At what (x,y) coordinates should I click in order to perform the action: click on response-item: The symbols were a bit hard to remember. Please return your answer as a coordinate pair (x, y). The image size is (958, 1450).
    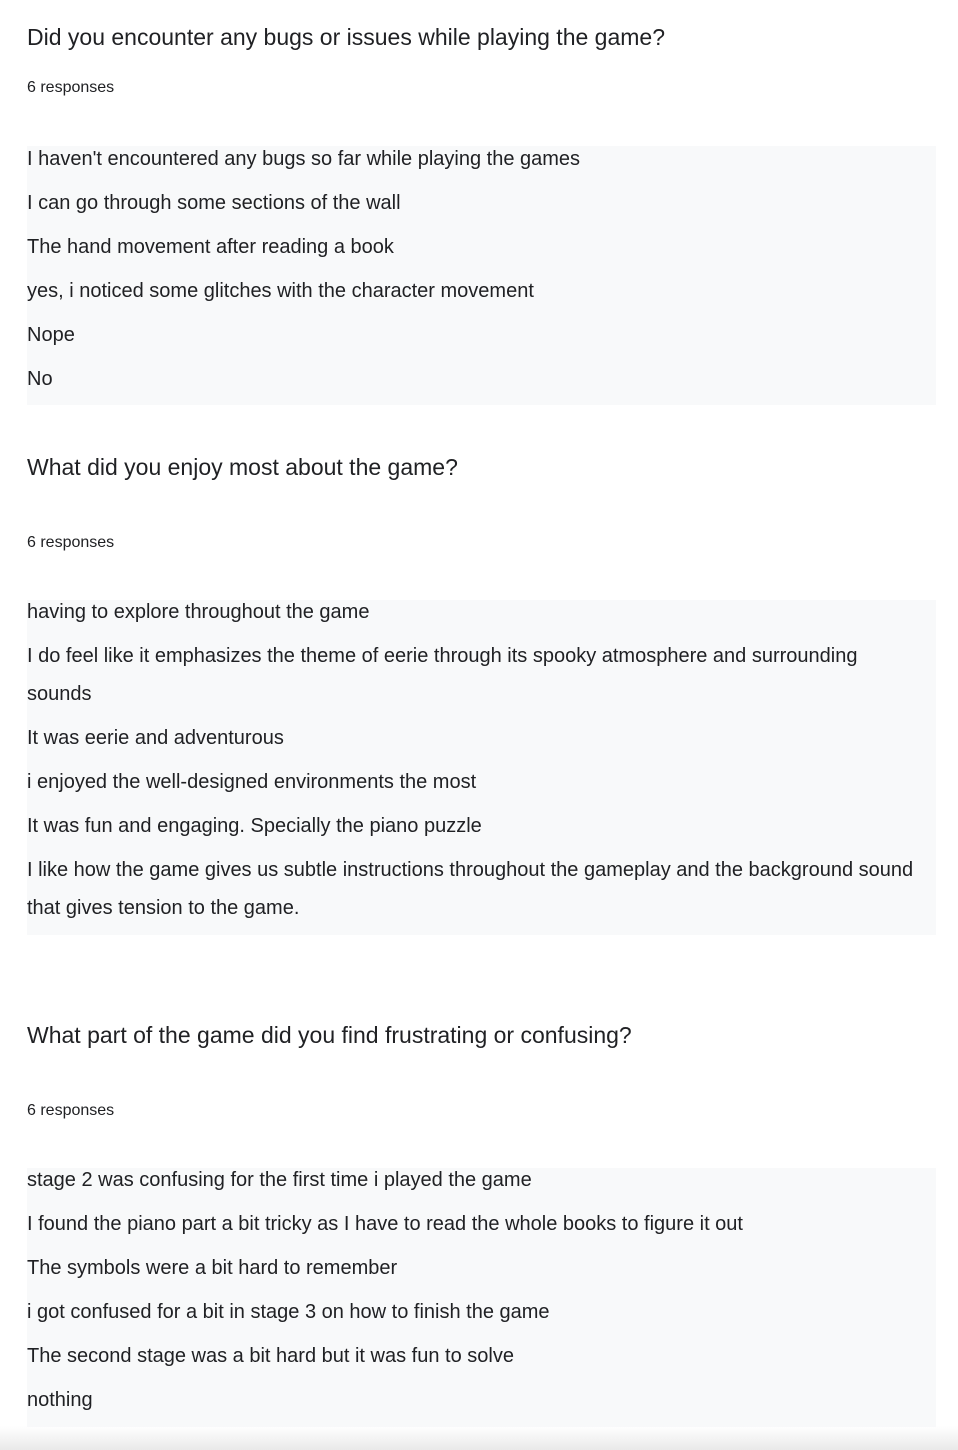
    Looking at the image, I should click on (212, 1268).